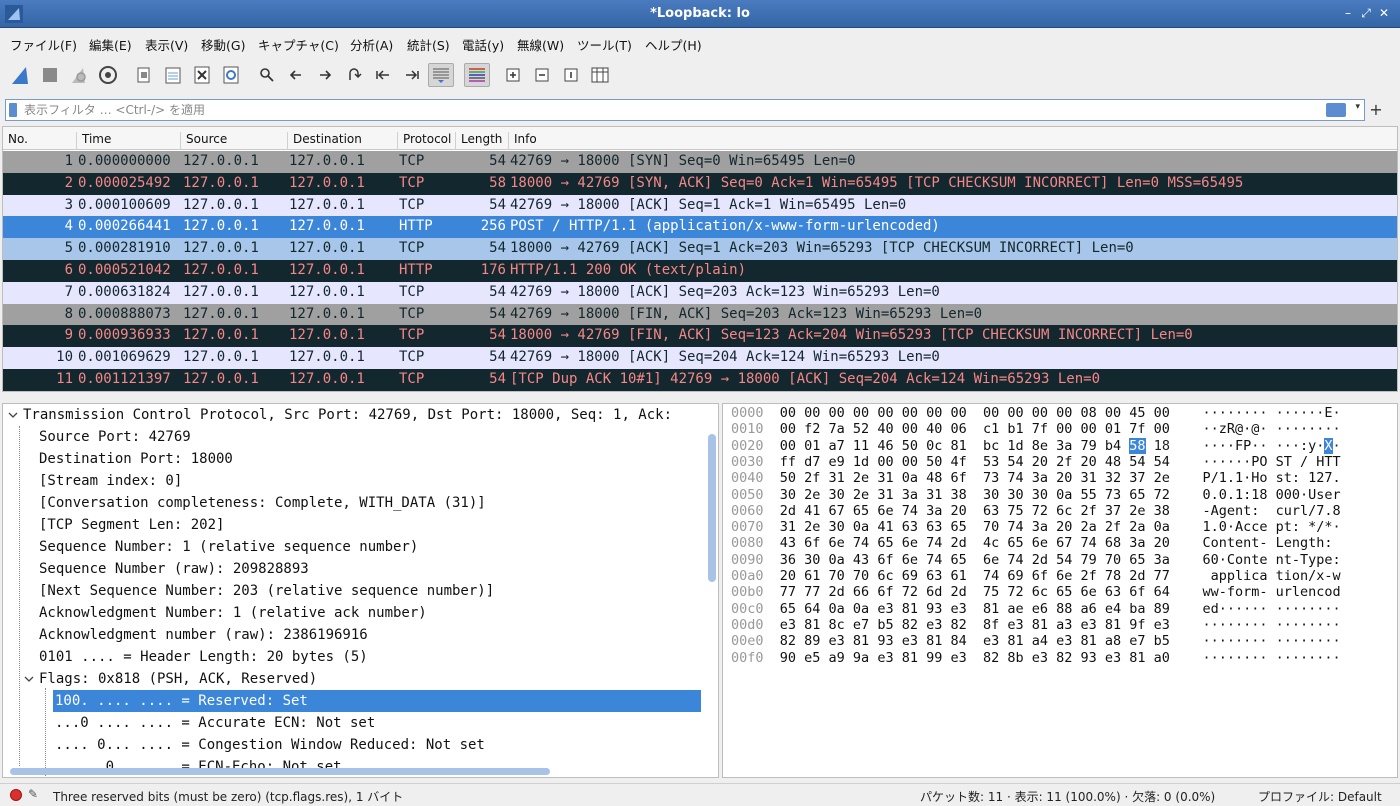 This screenshot has height=806, width=1400. What do you see at coordinates (215, 723) in the screenshot?
I see `detail-flag-accurate-ecn: ...0 .... .... = Accurate ECN: Not set` at bounding box center [215, 723].